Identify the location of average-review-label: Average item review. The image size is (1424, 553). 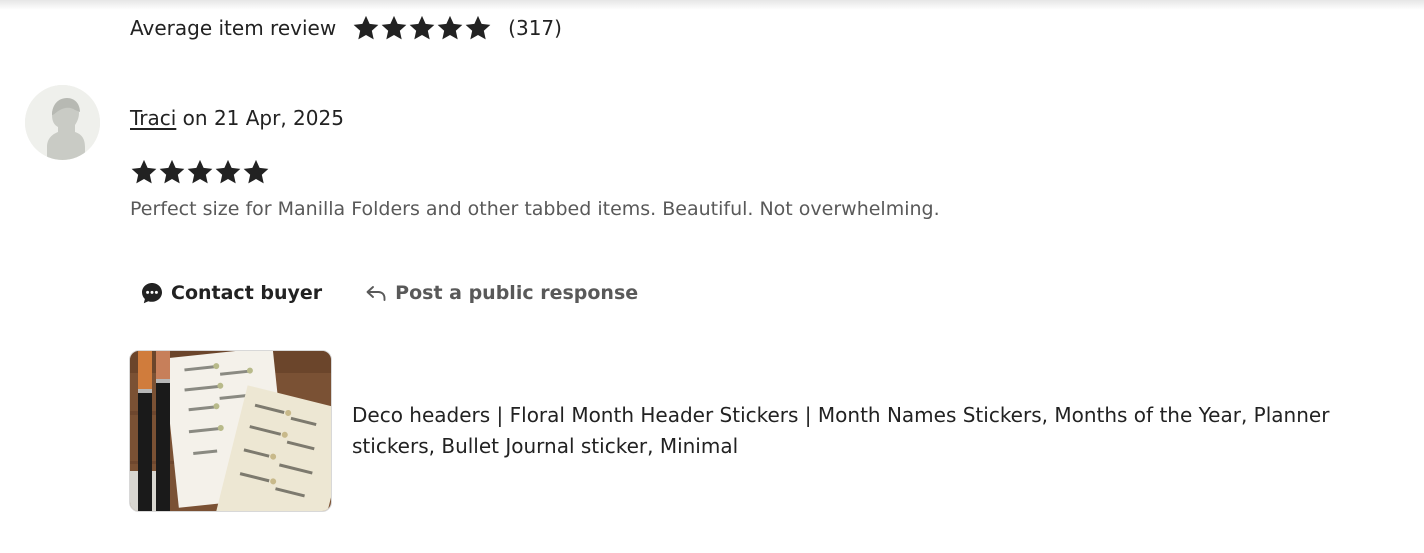
(233, 28).